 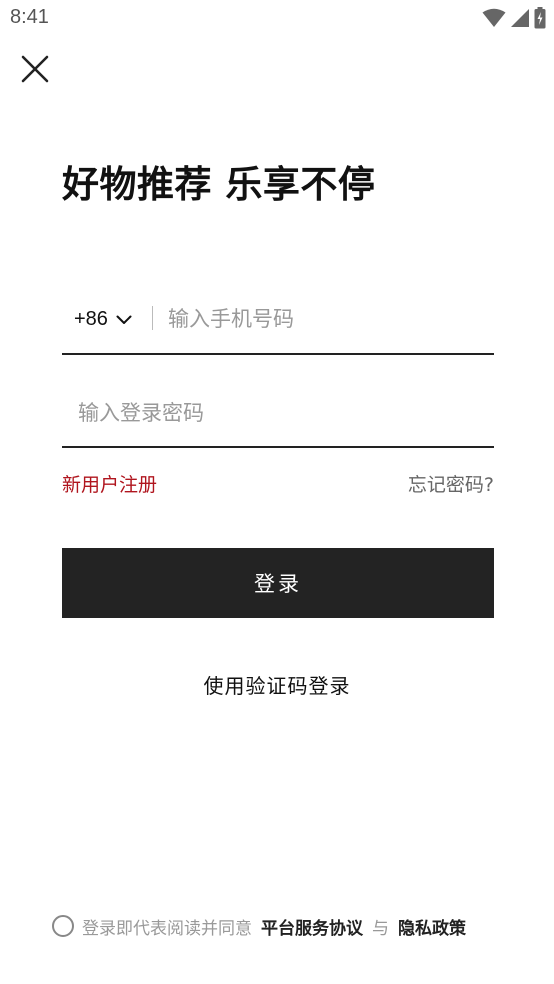 I want to click on phone-field-row: +86, so click(x=278, y=323).